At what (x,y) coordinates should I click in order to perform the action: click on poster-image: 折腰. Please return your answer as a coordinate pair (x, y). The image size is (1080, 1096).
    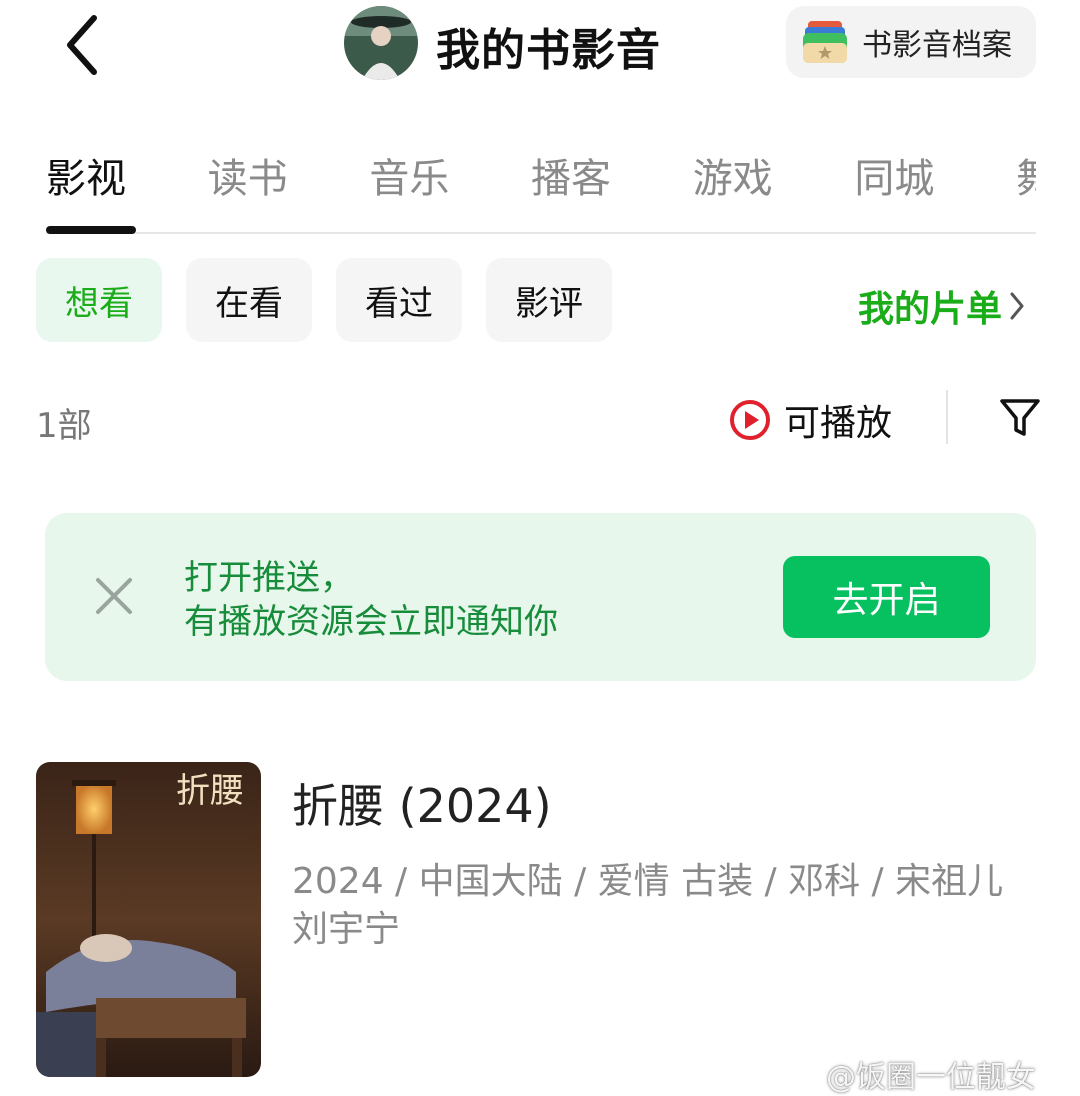
    Looking at the image, I should click on (148, 919).